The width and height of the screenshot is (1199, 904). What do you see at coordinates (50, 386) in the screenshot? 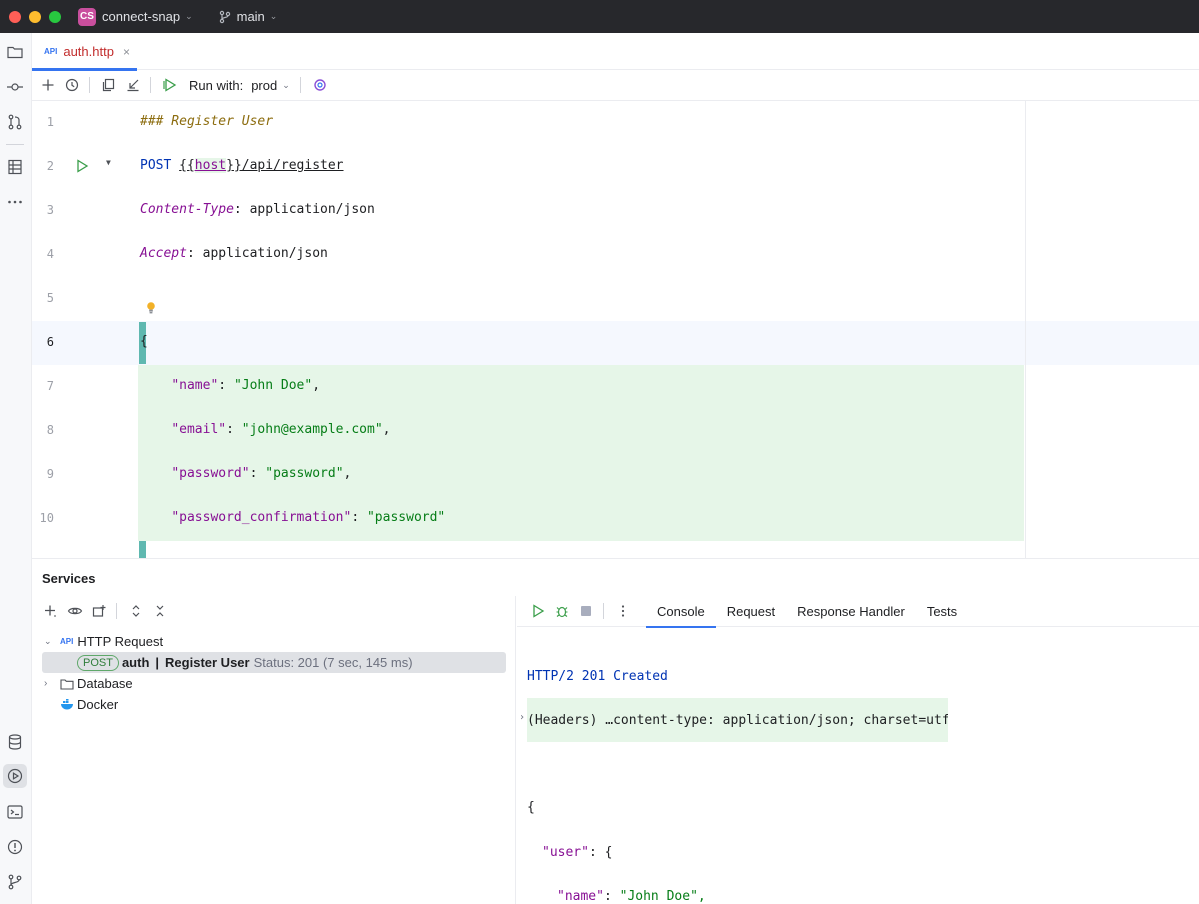
I see `line-number: 7` at bounding box center [50, 386].